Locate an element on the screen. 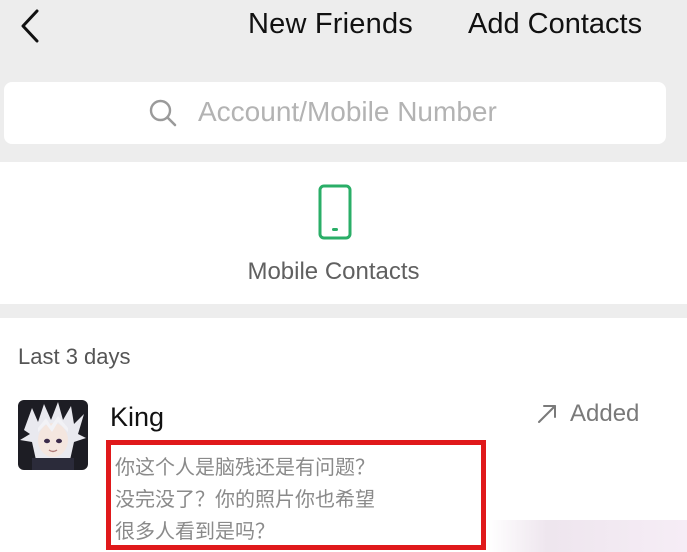  navigation-bar: New Friends Add Contacts is located at coordinates (343, 36).